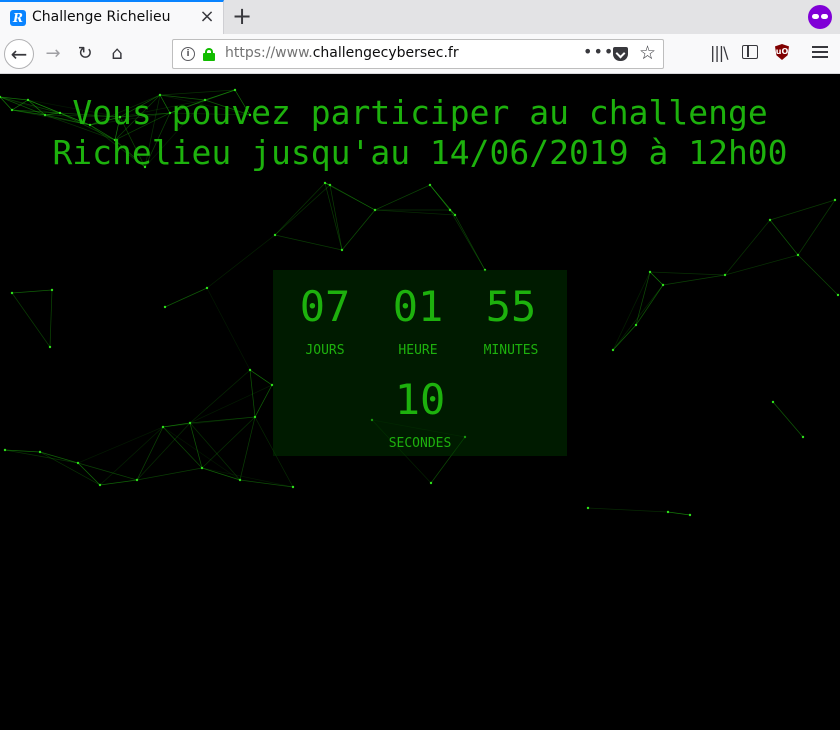 The height and width of the screenshot is (730, 840). I want to click on back-button: ←, so click(19, 54).